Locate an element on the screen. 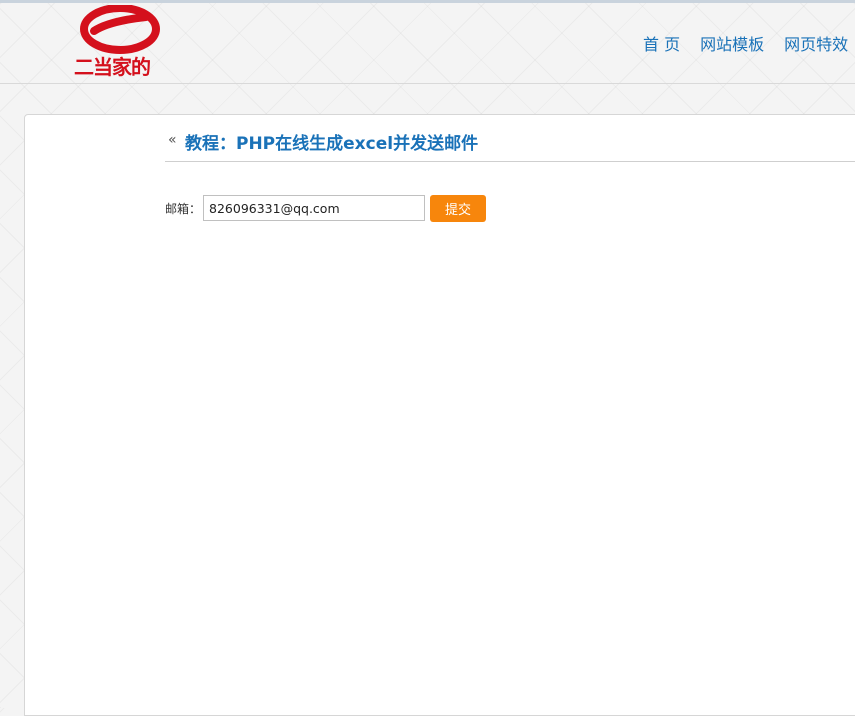 This screenshot has width=855, height=716. title-row: « 教程：PHP在线生成excel并发送邮件 is located at coordinates (510, 145).